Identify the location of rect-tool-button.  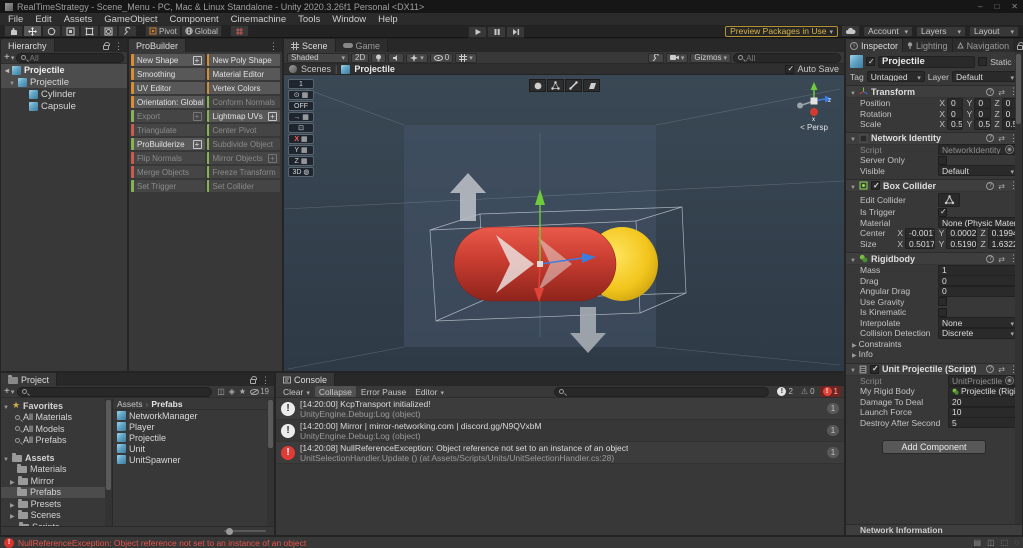
(89, 31).